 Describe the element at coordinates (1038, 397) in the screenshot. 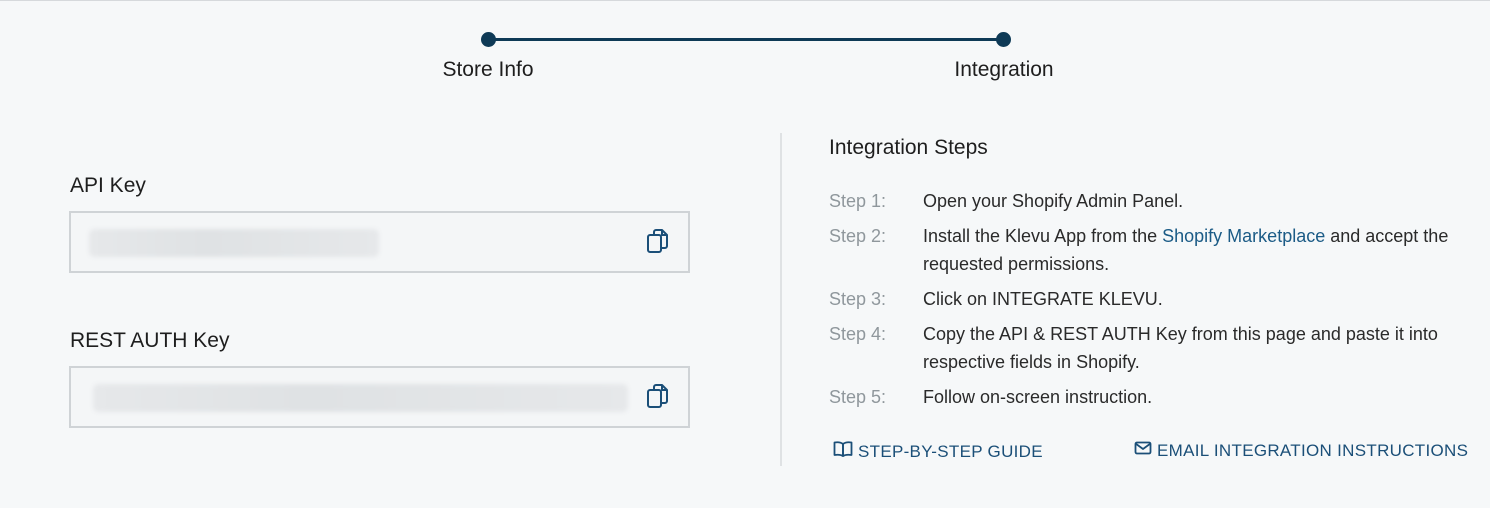

I see `step-text: Follow on-screen instruction.` at that location.